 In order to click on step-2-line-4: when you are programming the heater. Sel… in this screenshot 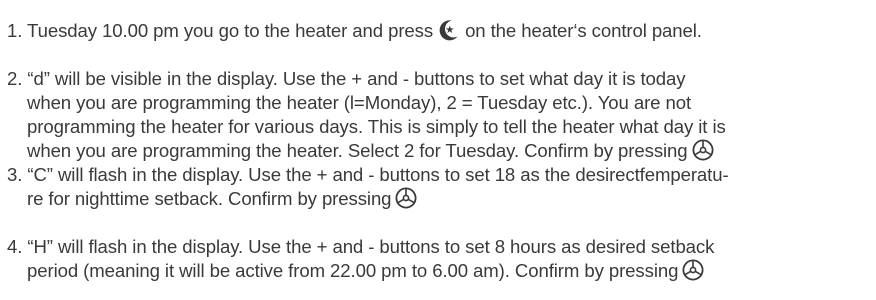, I will do `click(438, 151)`.